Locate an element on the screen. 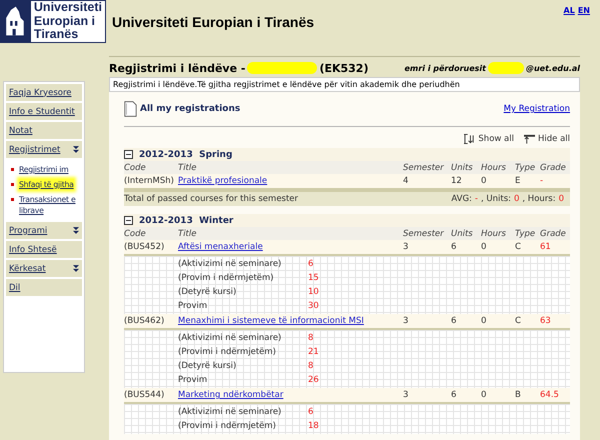 This screenshot has width=600, height=440. menu-link: Programi is located at coordinates (28, 231).